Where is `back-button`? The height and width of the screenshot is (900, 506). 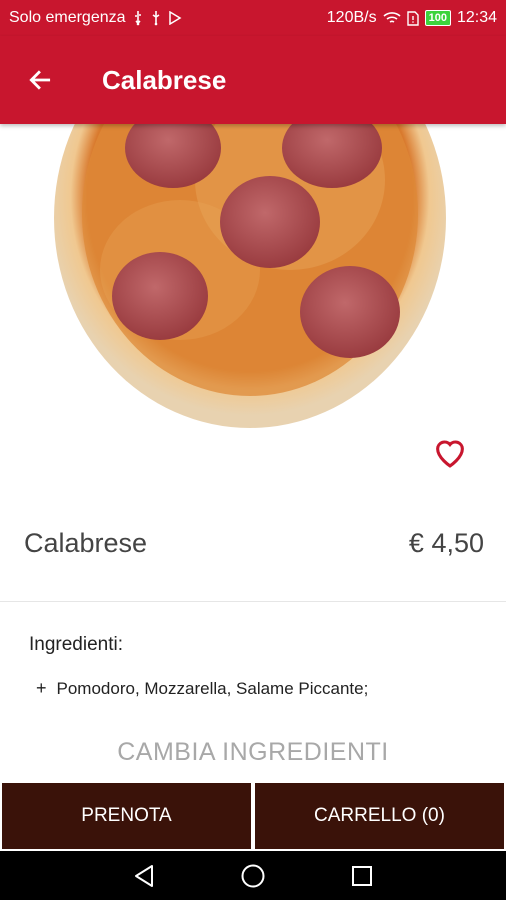
back-button is located at coordinates (40, 80).